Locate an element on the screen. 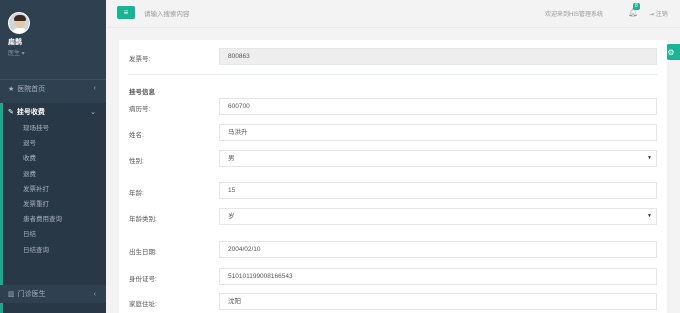 This screenshot has width=680, height=313. search-input: 请输入搜索内容 is located at coordinates (167, 13).